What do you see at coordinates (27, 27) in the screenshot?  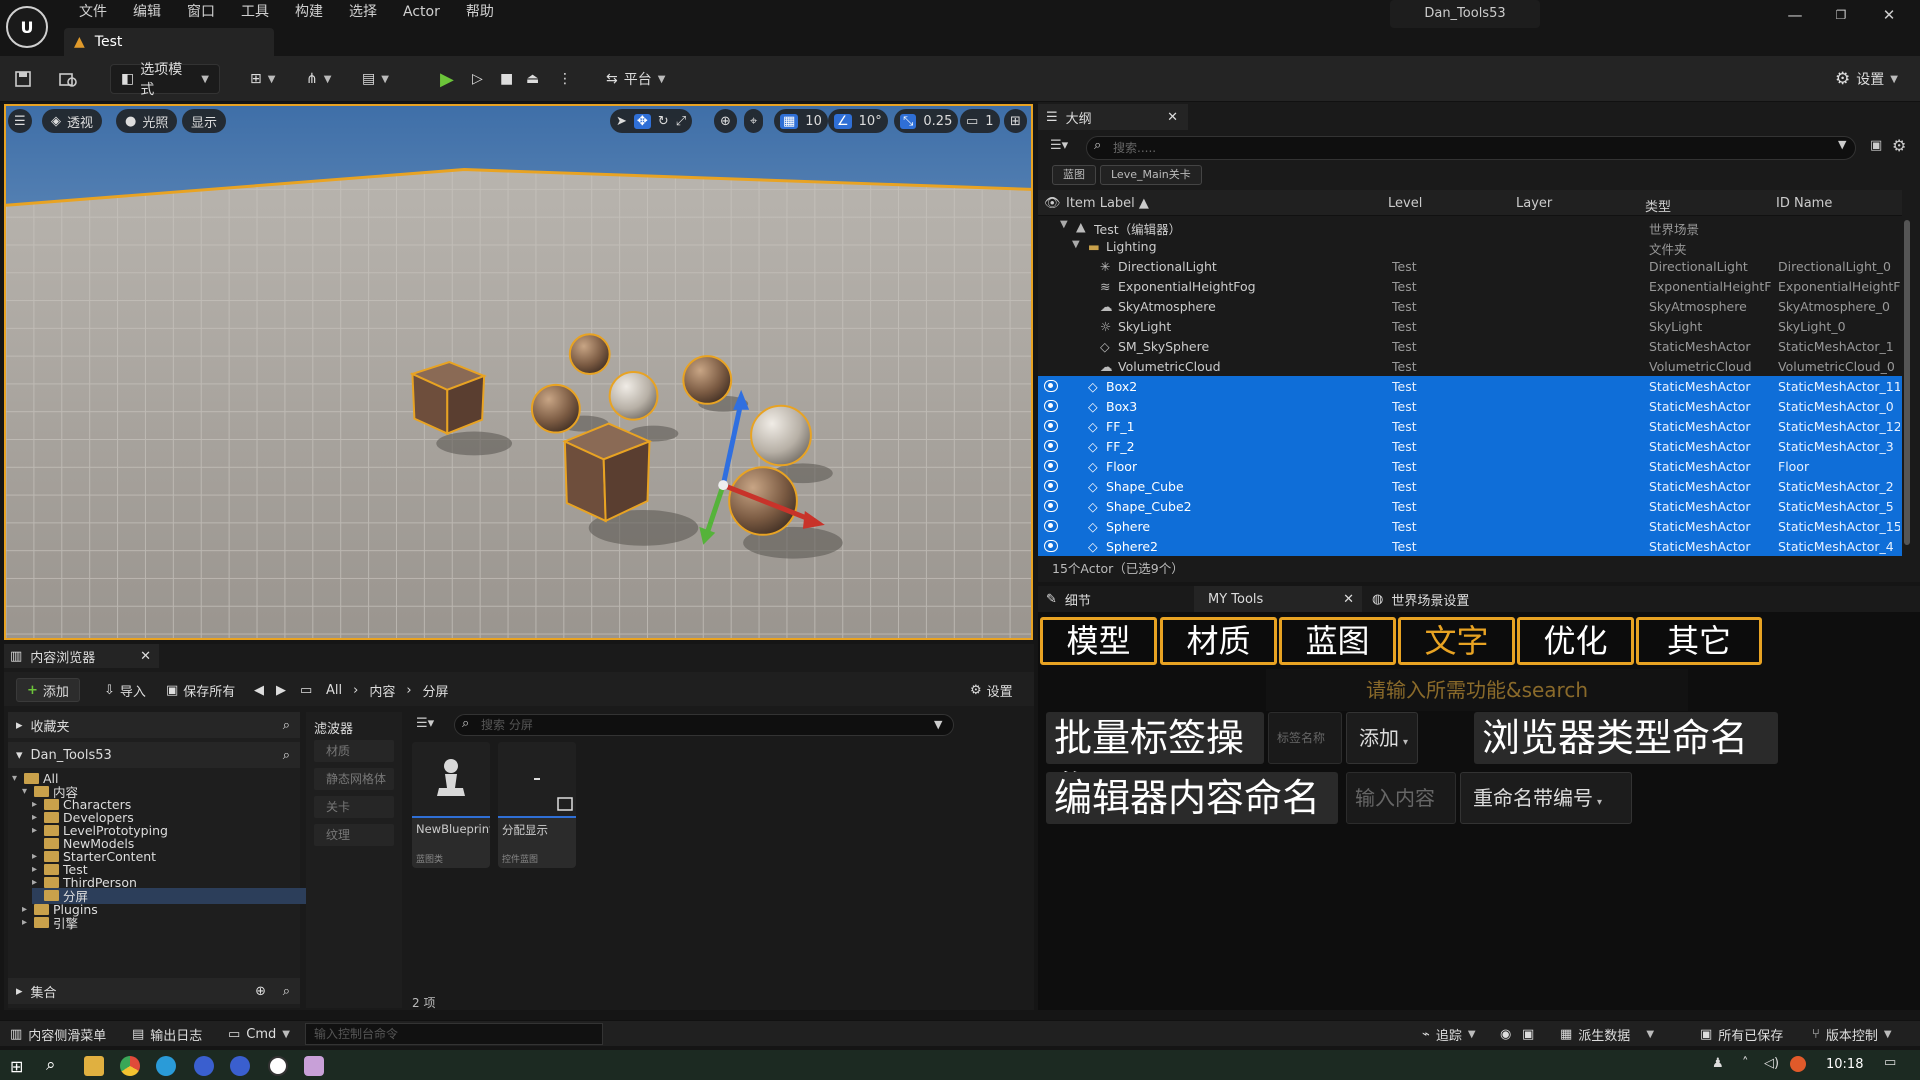 I see `unreal-logo-icon: U` at bounding box center [27, 27].